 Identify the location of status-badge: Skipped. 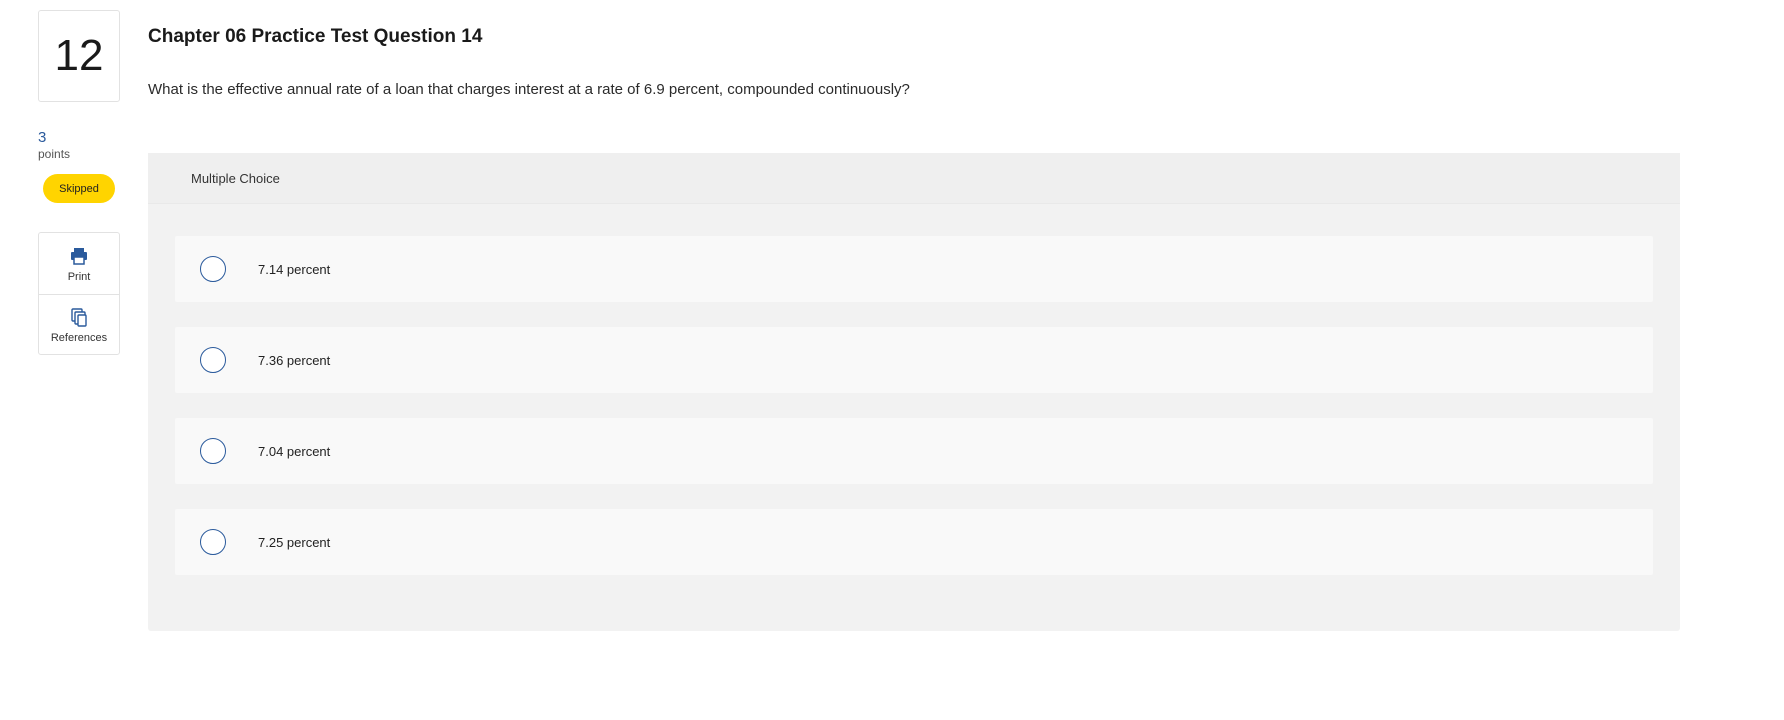
(79, 188).